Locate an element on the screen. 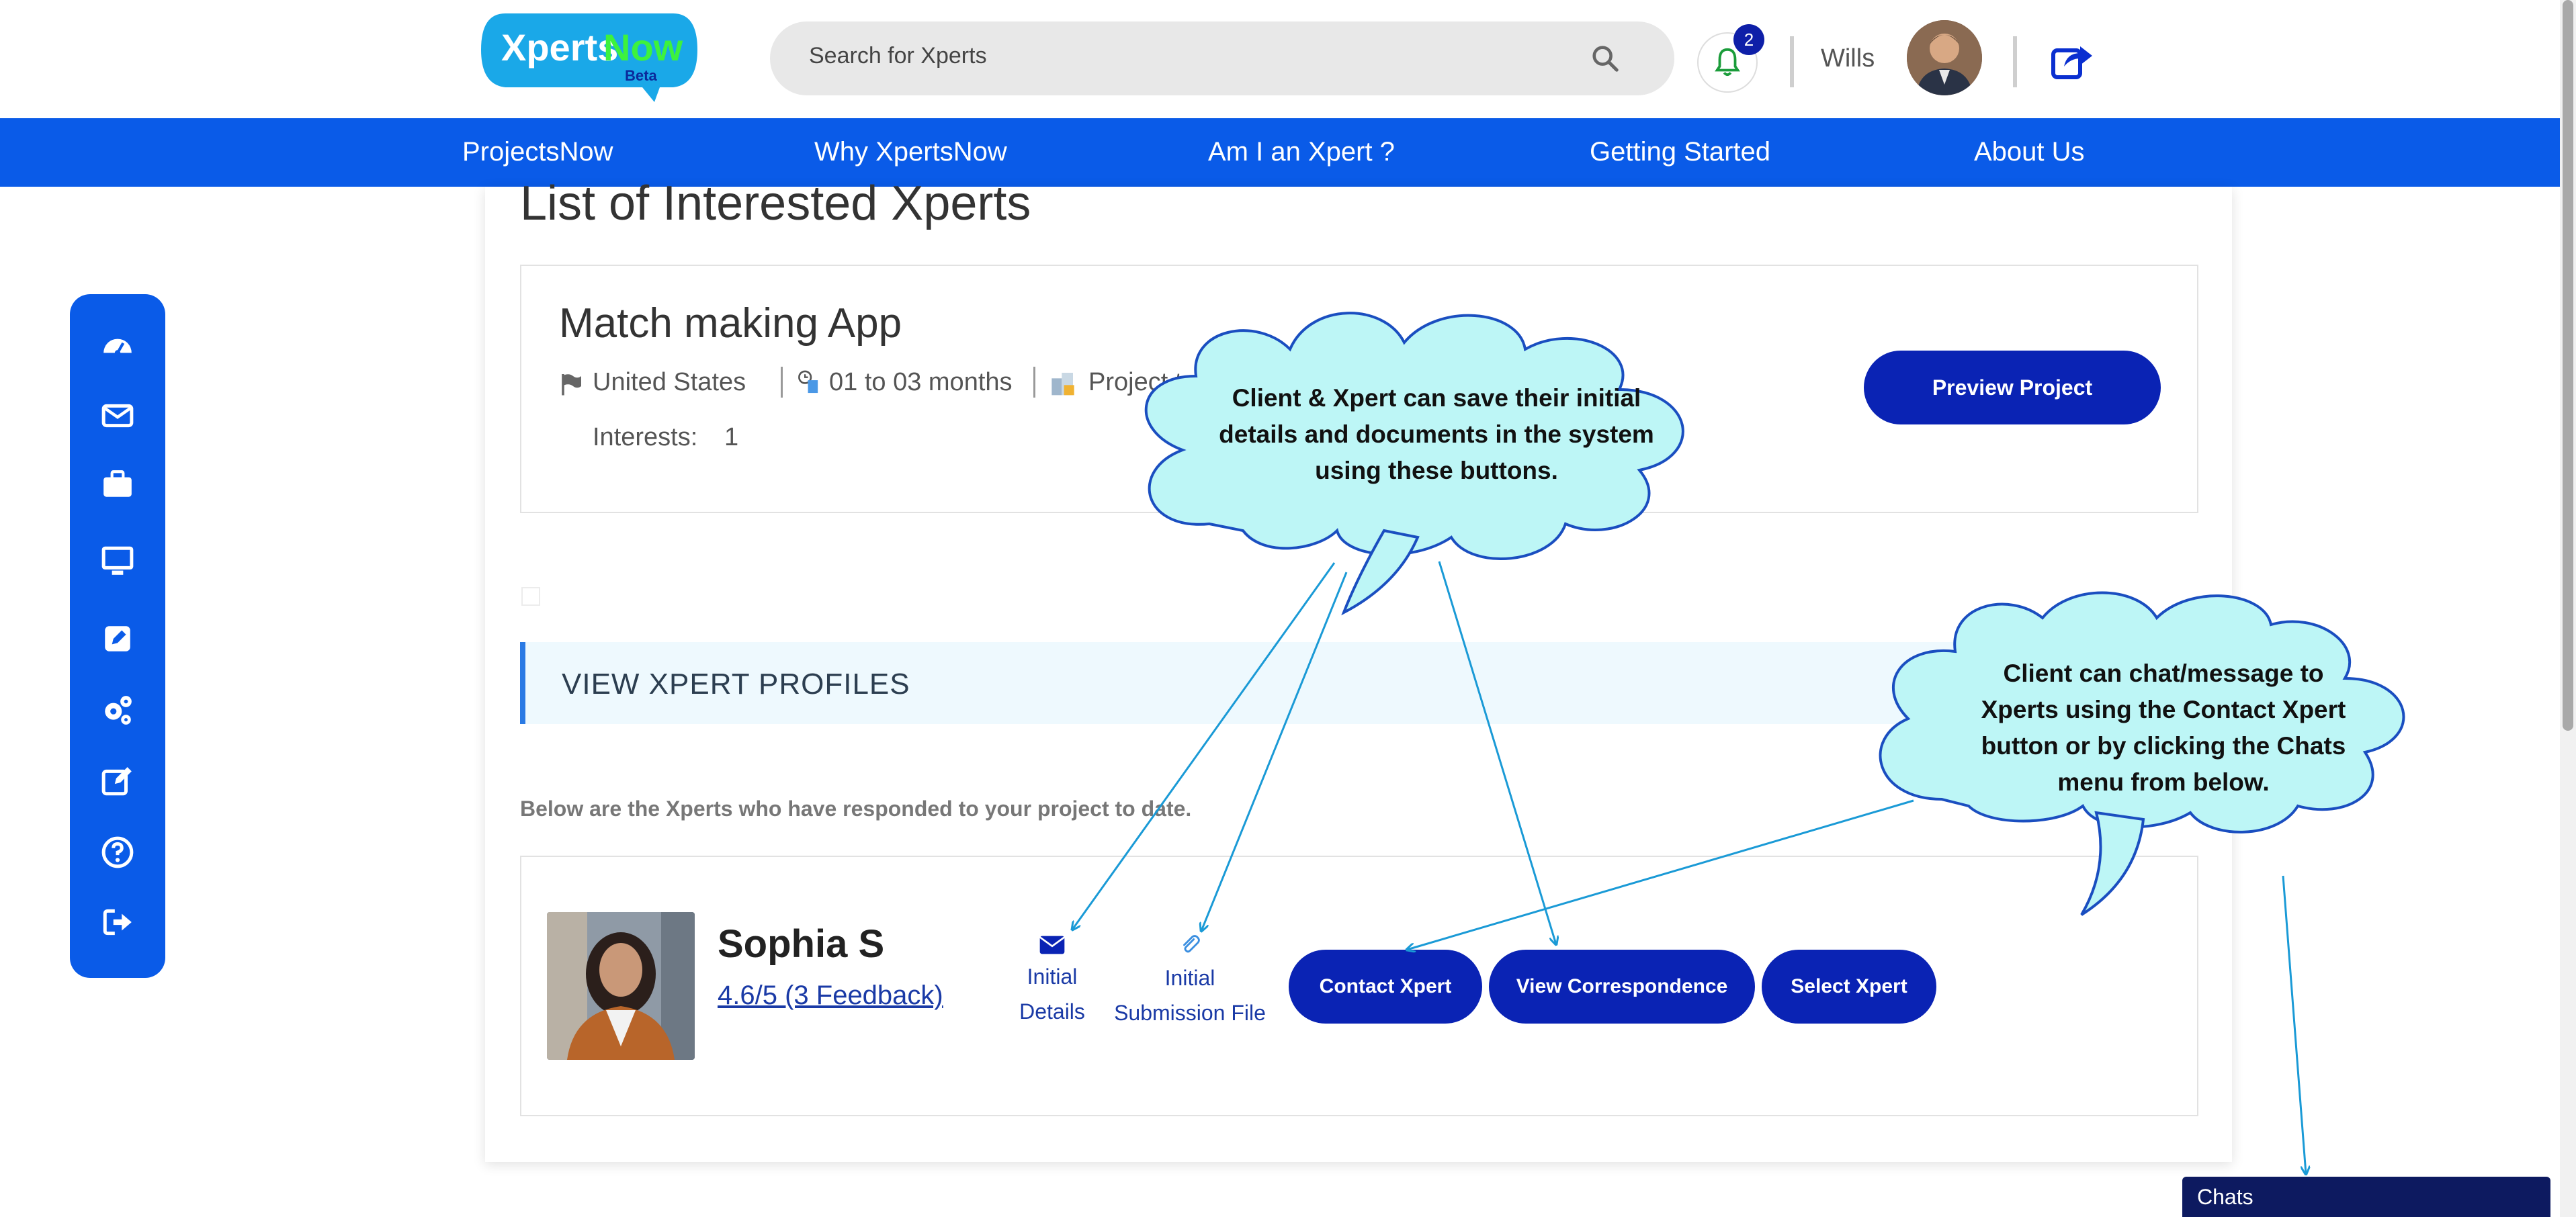 Image resolution: width=2576 pixels, height=1217 pixels. user-avatar is located at coordinates (1944, 57).